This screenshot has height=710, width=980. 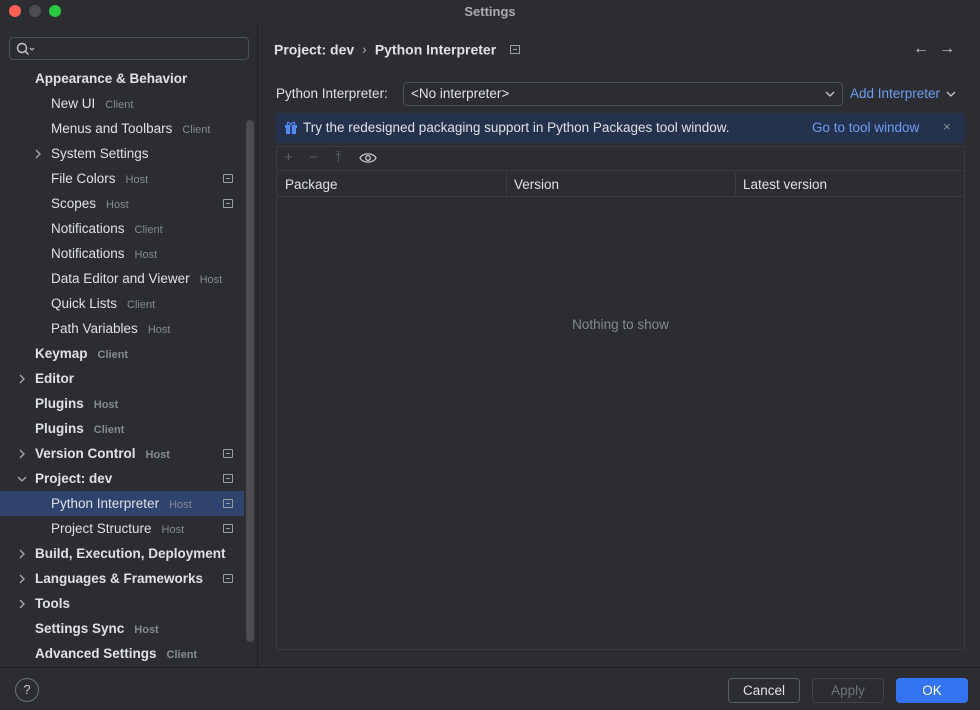 What do you see at coordinates (88, 253) in the screenshot?
I see `sidebar-item-text: Notifications` at bounding box center [88, 253].